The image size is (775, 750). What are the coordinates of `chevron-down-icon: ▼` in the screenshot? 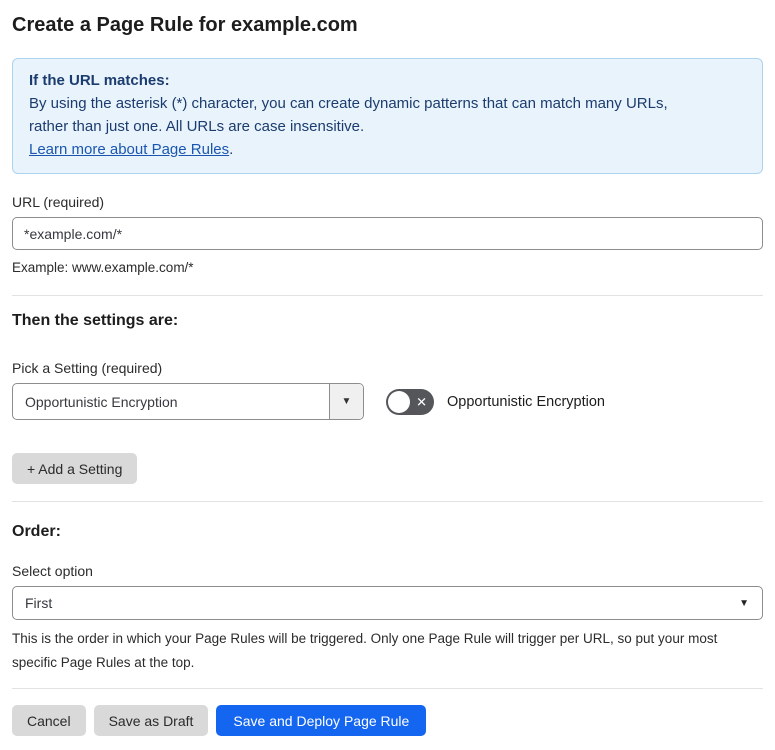 It's located at (346, 401).